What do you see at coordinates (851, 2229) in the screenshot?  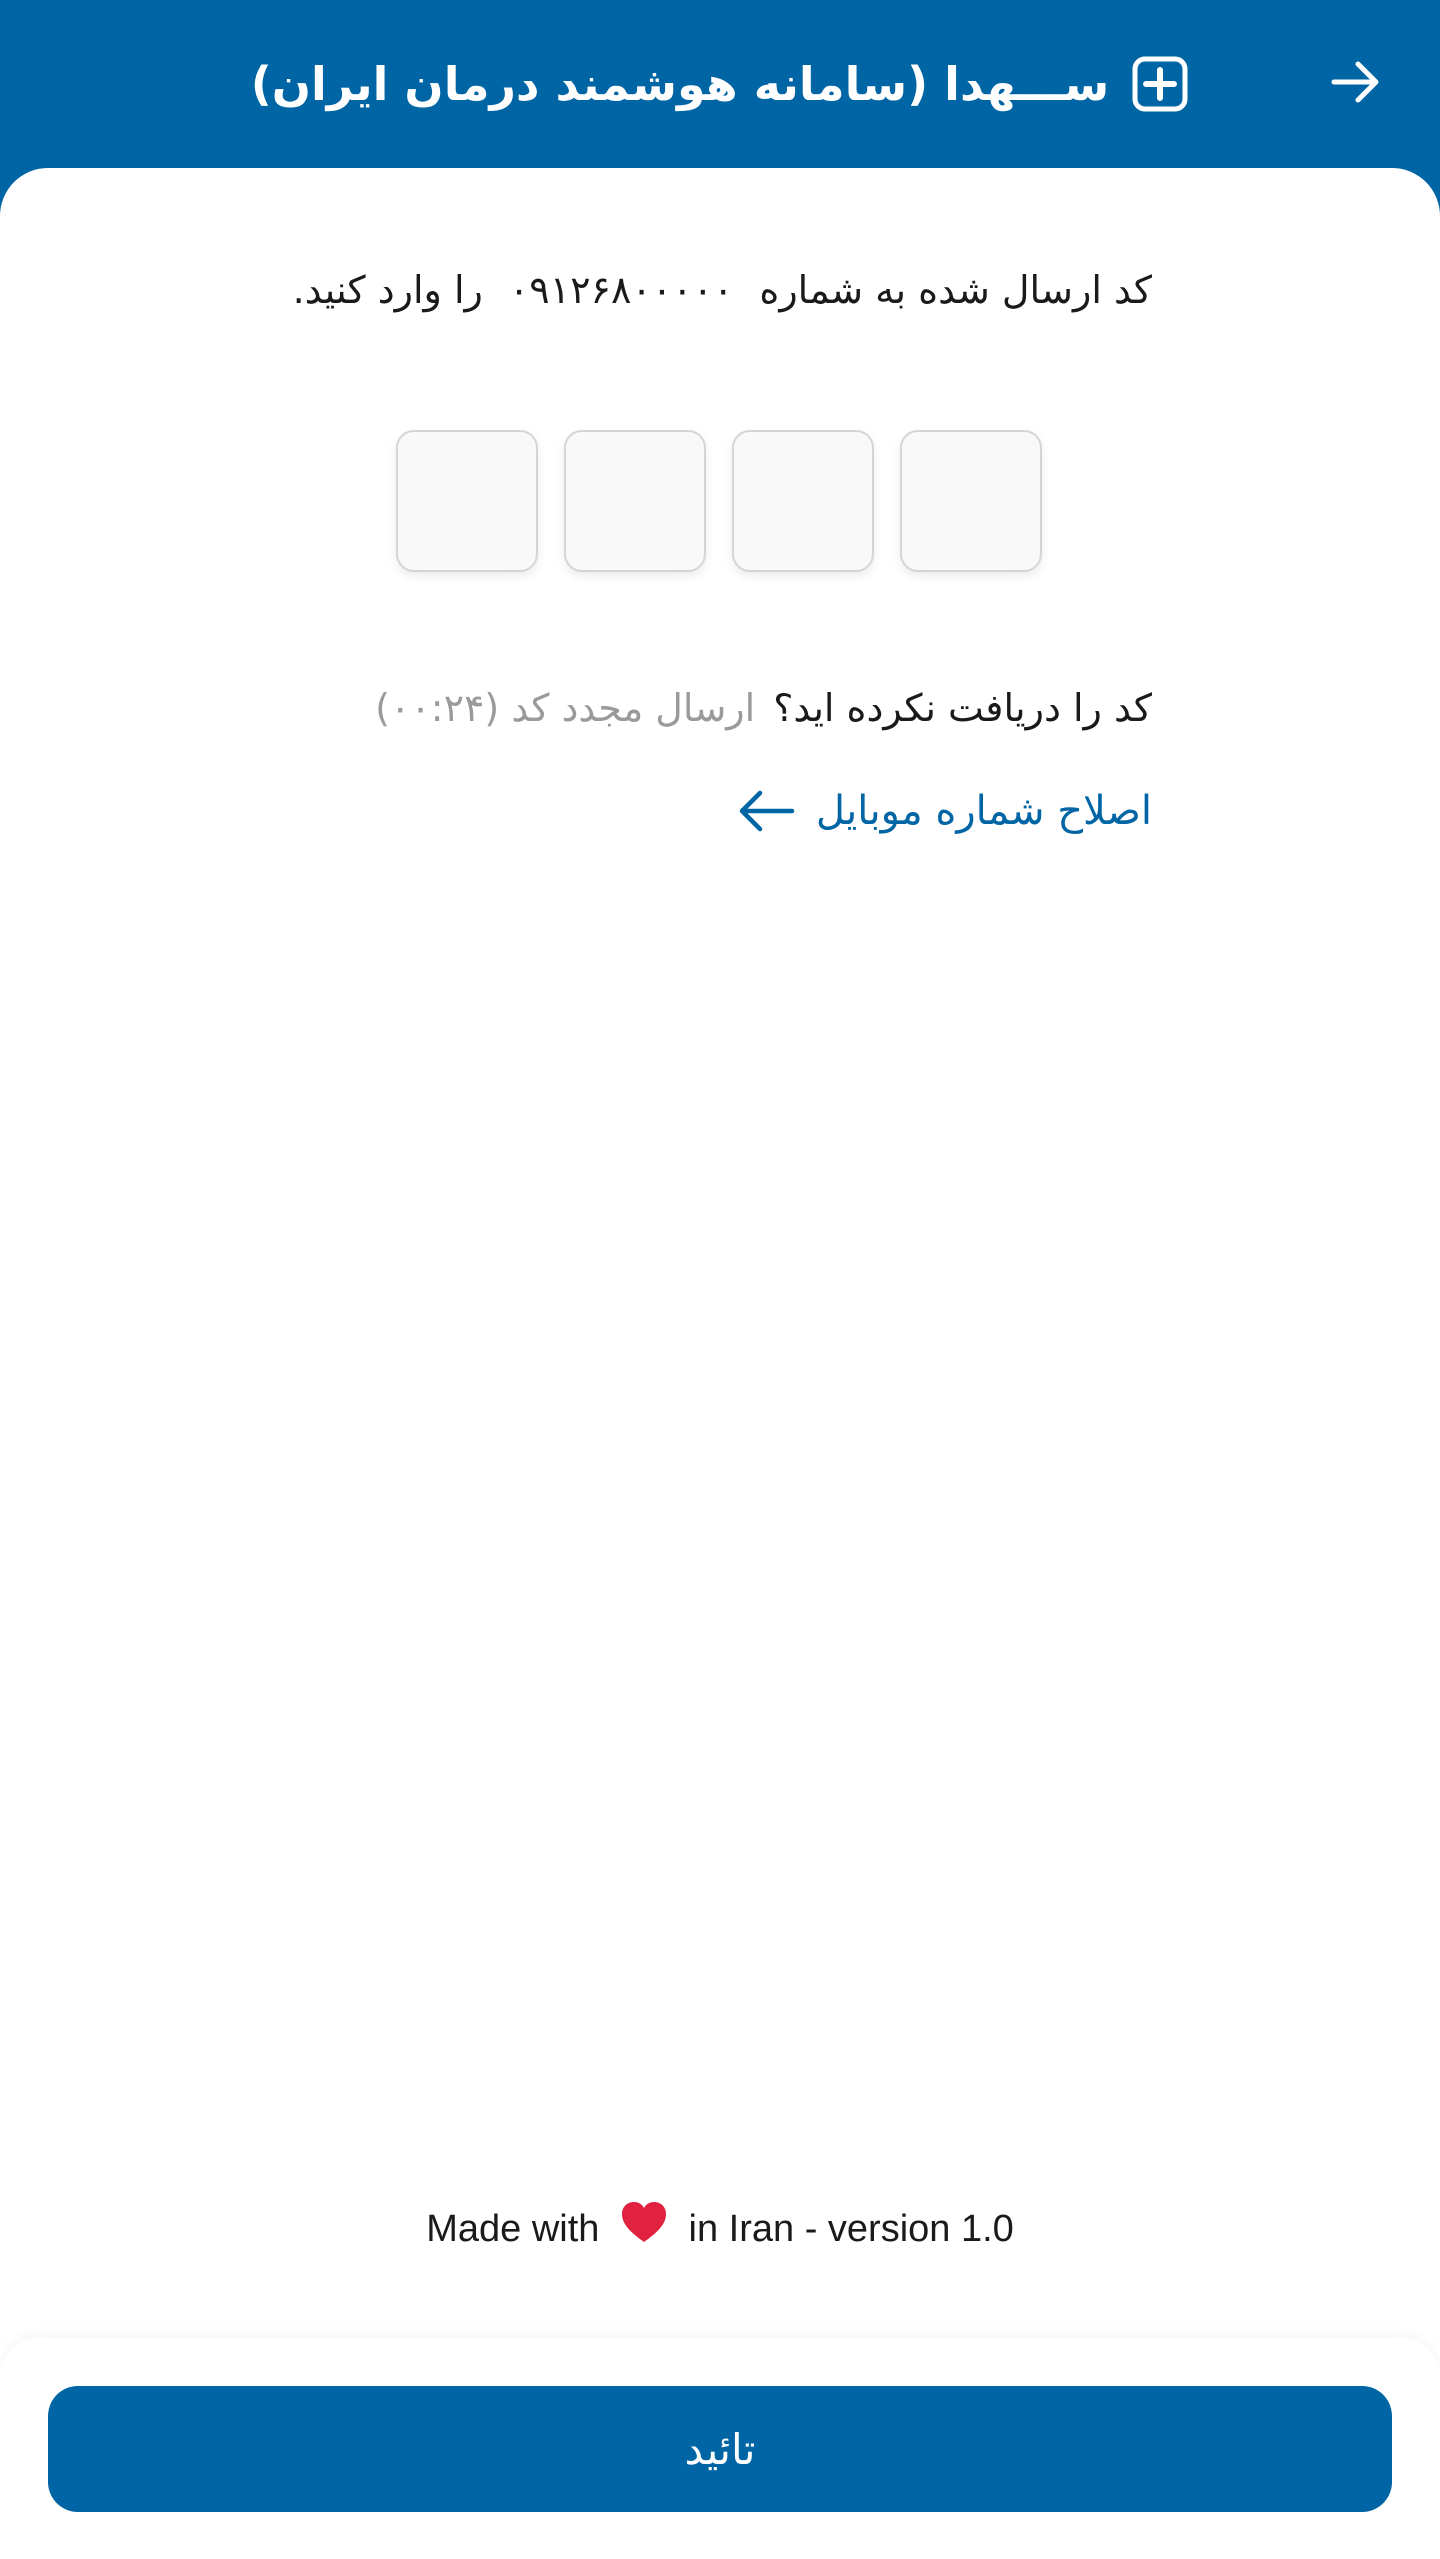 I see `in-iran-text: in Iran - version 1.0` at bounding box center [851, 2229].